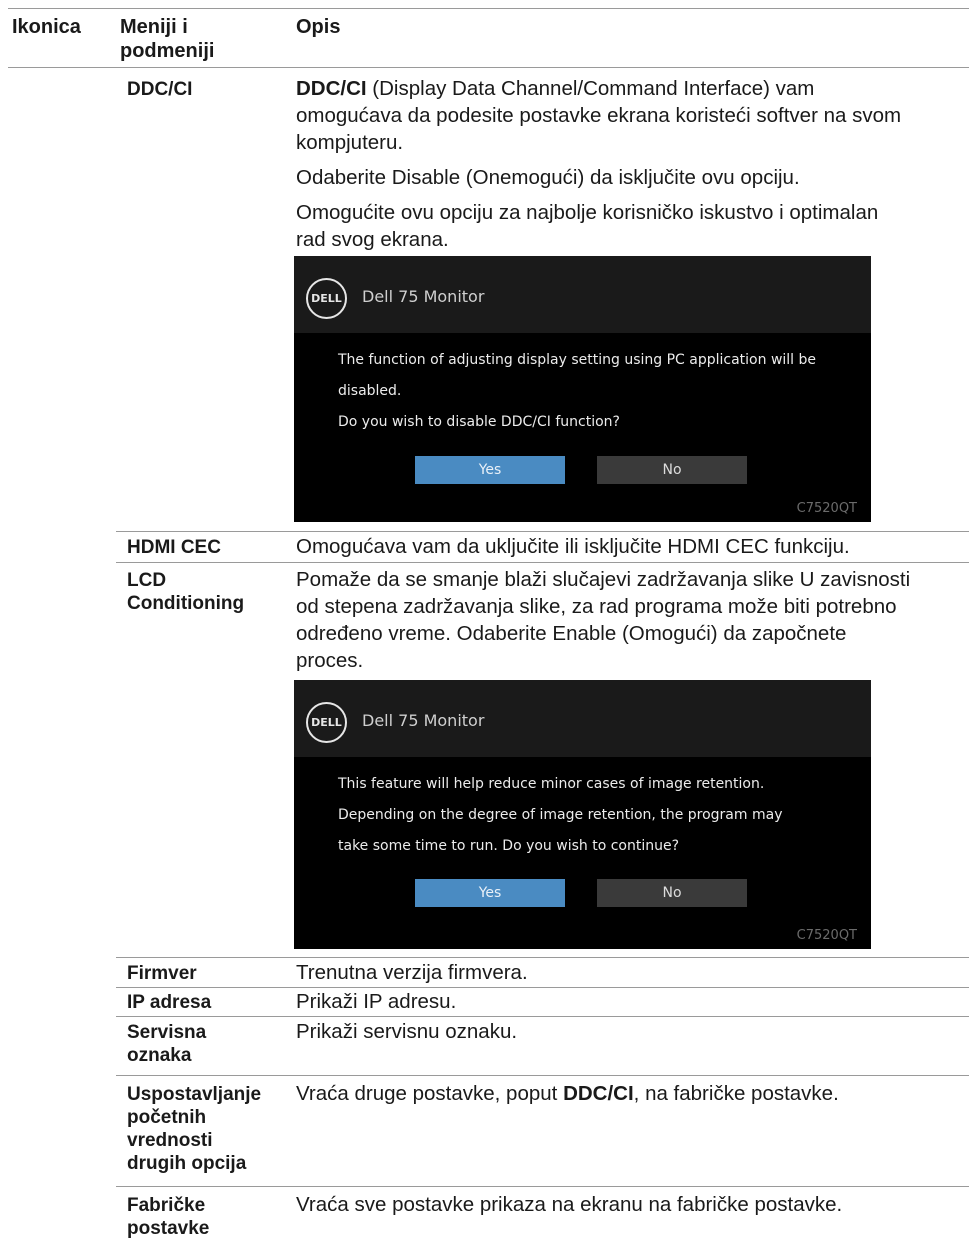  What do you see at coordinates (154, 27) in the screenshot?
I see `header-menu-line1: Meniji i` at bounding box center [154, 27].